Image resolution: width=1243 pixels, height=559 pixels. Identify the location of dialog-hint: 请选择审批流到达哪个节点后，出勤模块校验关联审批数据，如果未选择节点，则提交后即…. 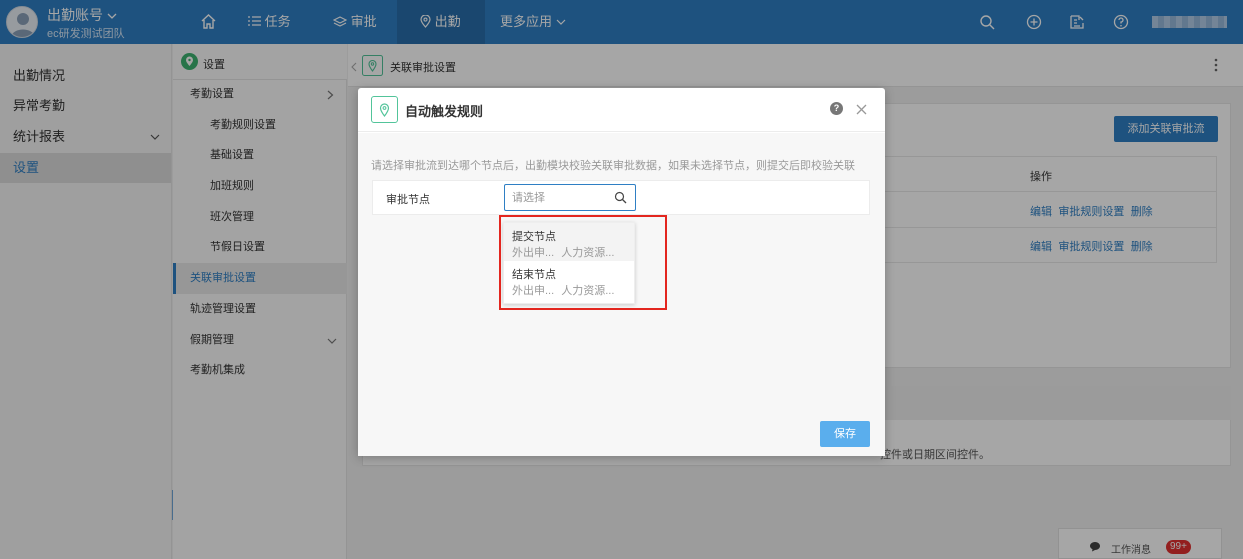
(613, 166).